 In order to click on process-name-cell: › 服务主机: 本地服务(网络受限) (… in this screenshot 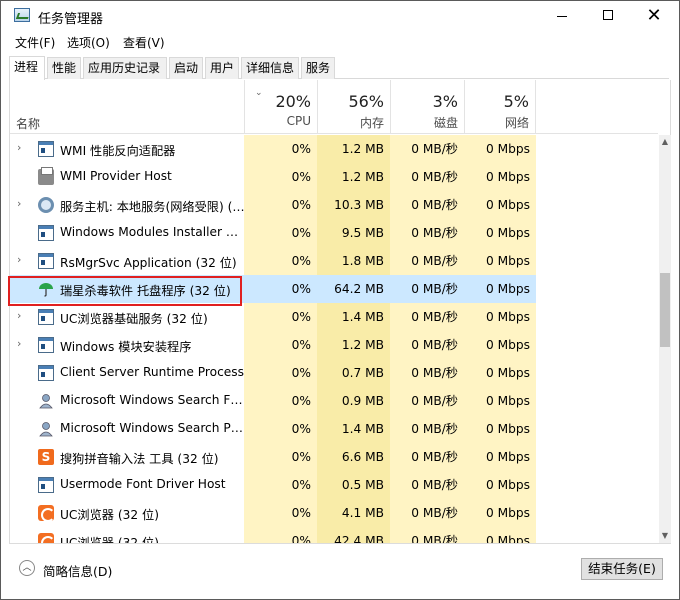, I will do `click(127, 205)`.